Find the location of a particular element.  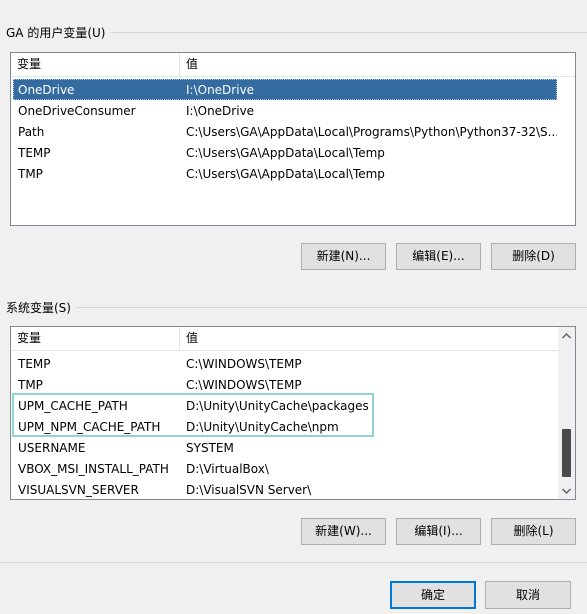

user-var-row-temp: TEMP C:\Users\GA\AppData\Local\Temp is located at coordinates (285, 152).